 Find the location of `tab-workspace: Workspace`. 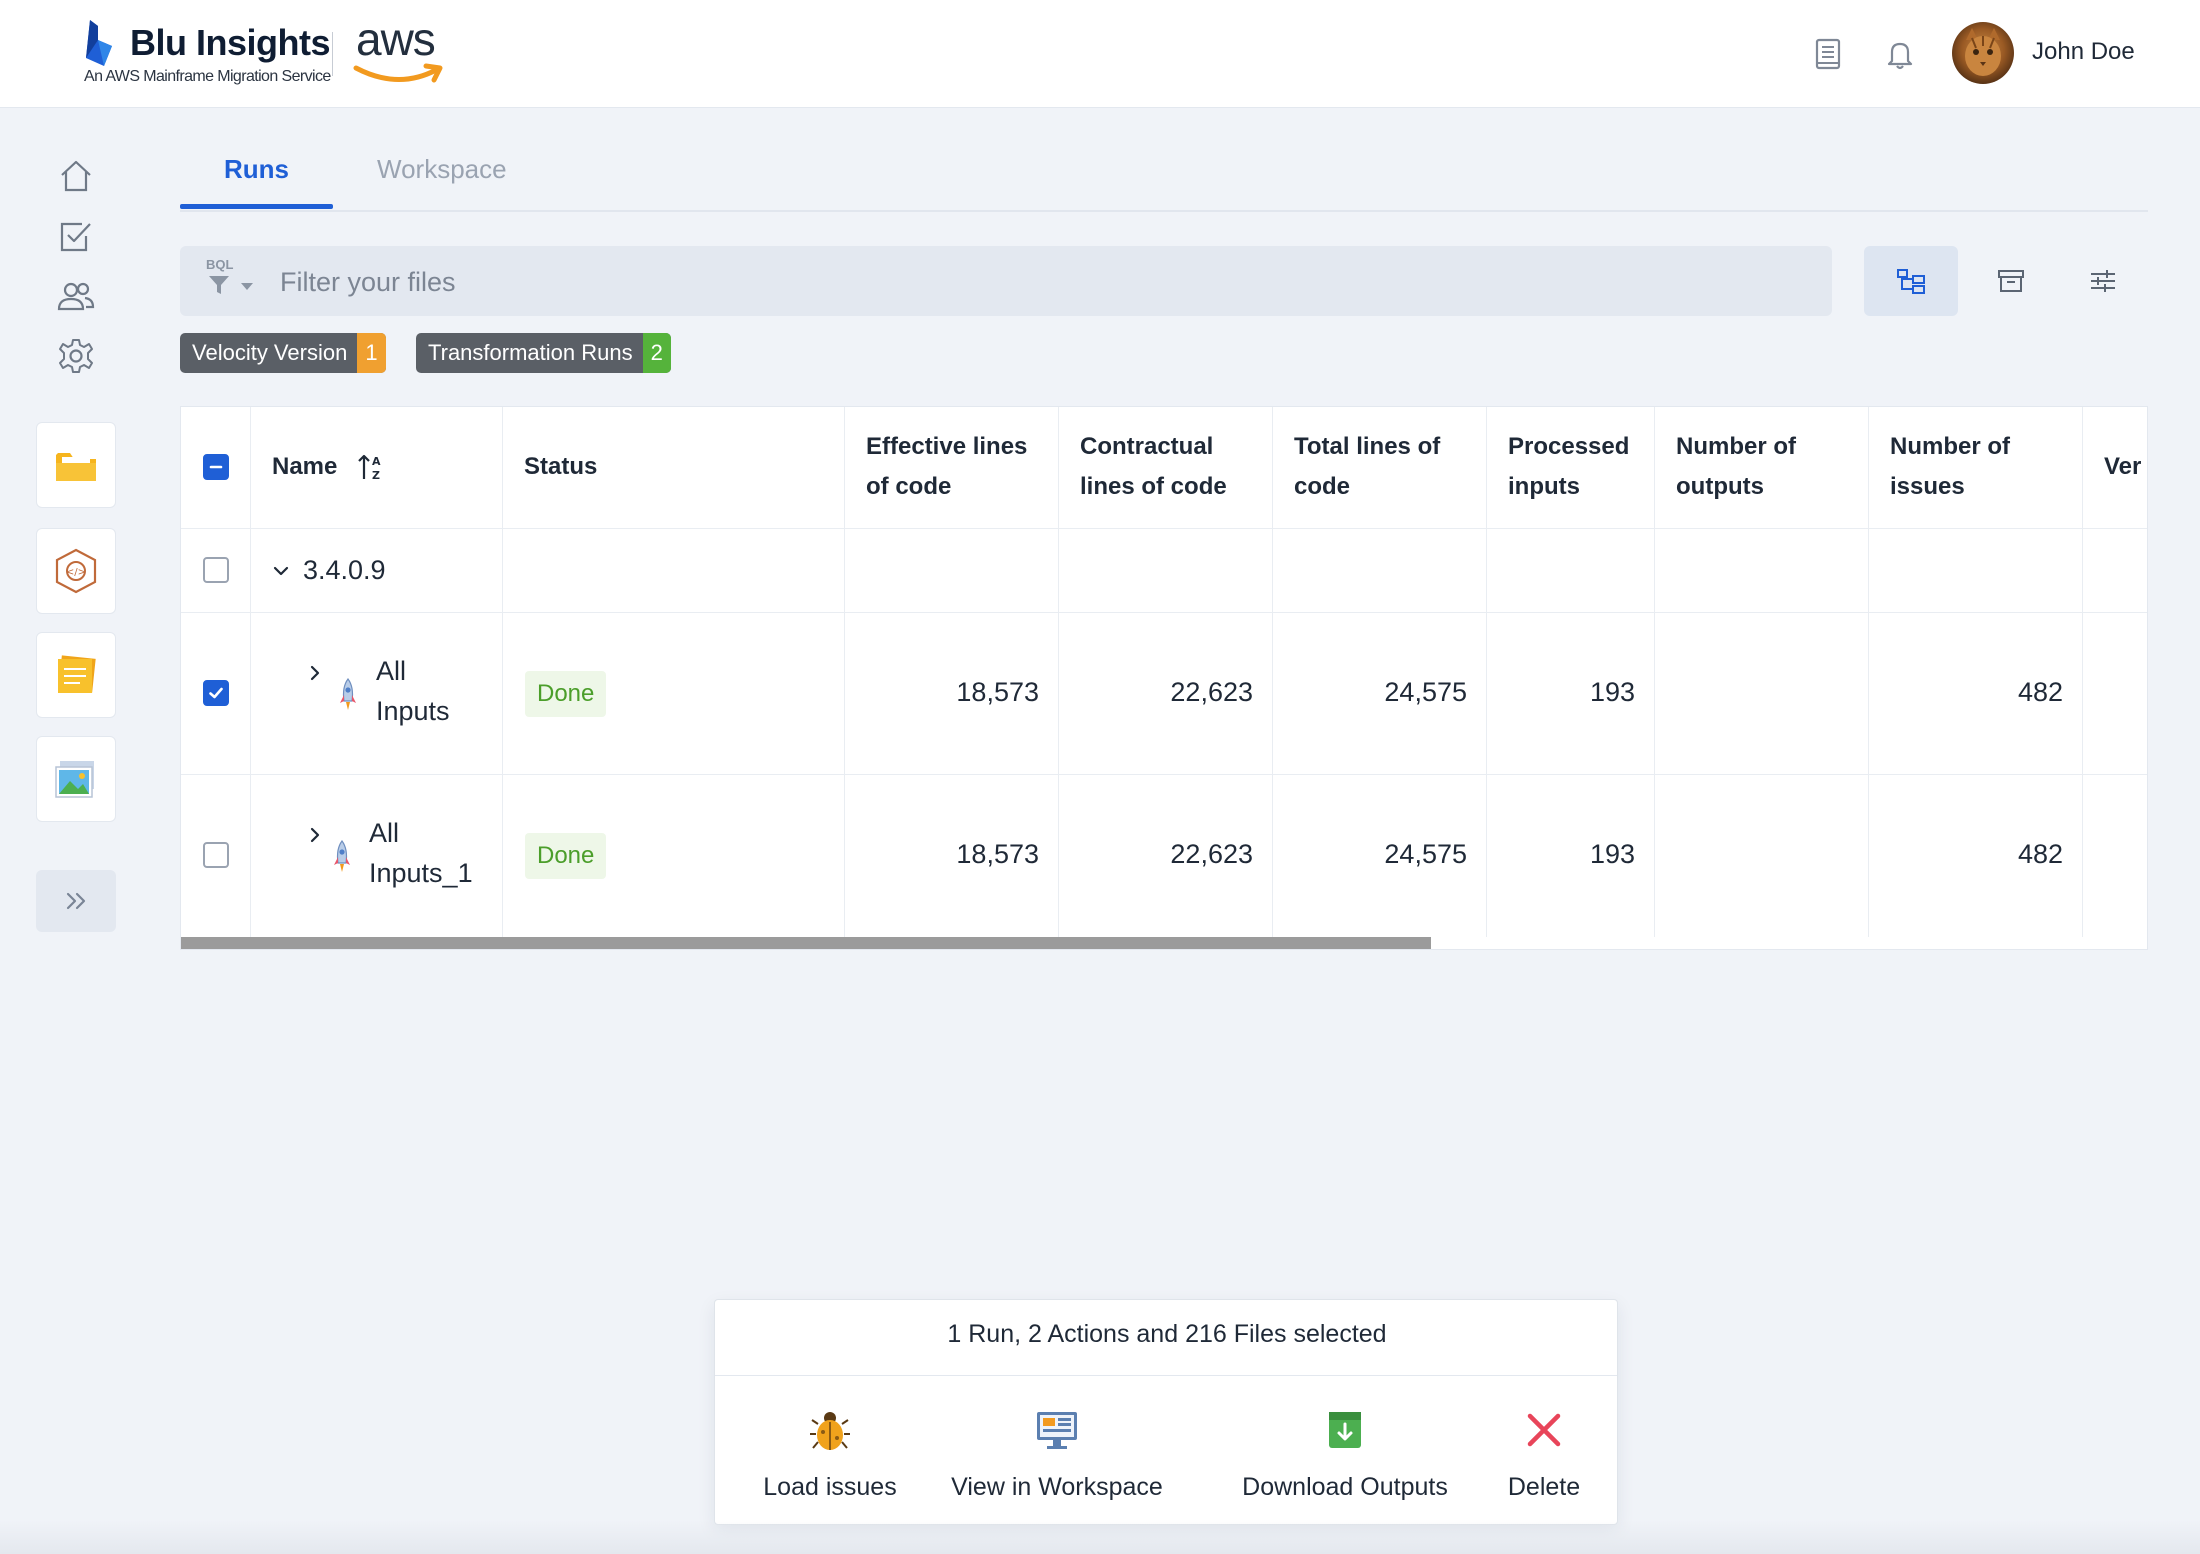

tab-workspace: Workspace is located at coordinates (442, 169).